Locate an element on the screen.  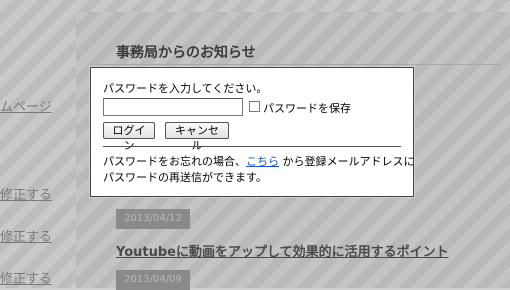
sidebar-link-edit-1: 修正する is located at coordinates (26, 193).